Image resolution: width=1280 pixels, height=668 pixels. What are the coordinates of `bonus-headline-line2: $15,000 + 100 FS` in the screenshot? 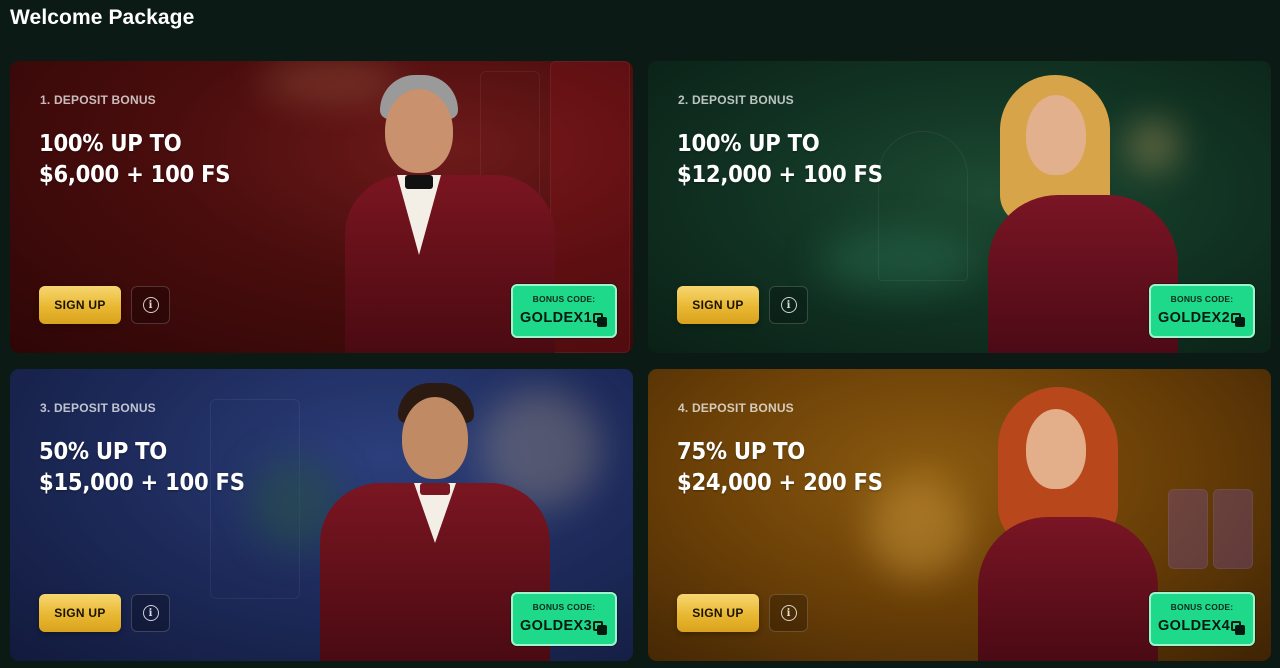 It's located at (142, 483).